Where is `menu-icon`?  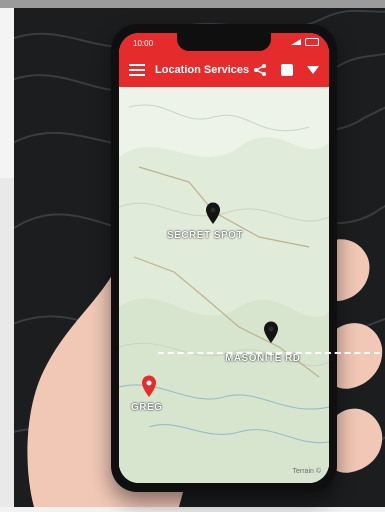 menu-icon is located at coordinates (137, 70).